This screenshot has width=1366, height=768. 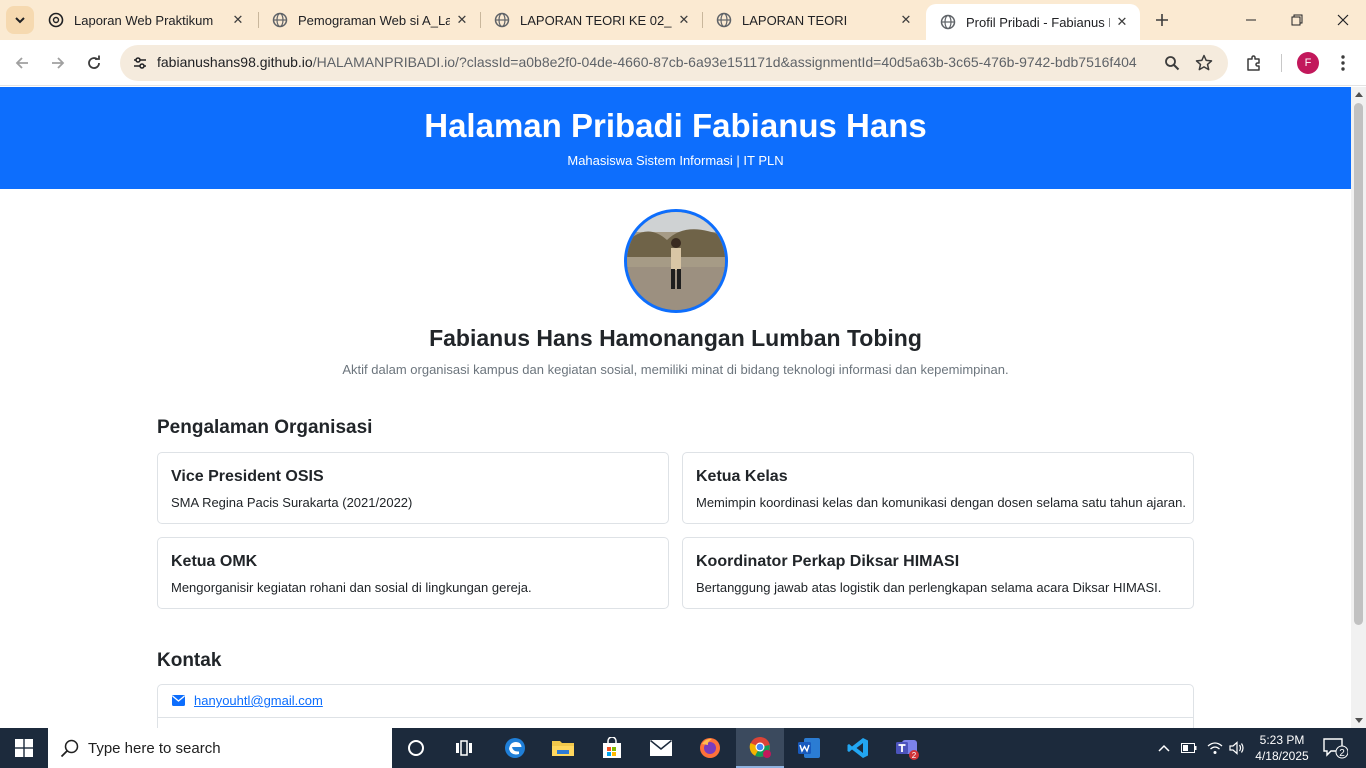 I want to click on windows-logo-icon, so click(x=24, y=748).